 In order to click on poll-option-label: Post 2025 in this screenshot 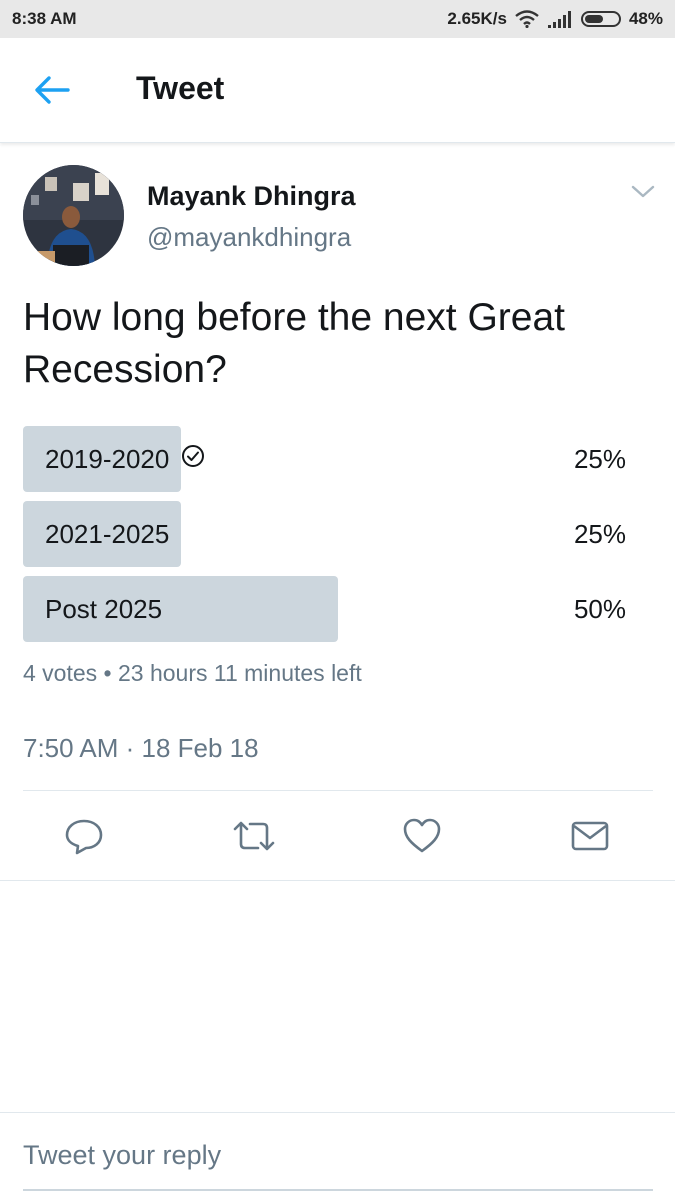, I will do `click(103, 609)`.